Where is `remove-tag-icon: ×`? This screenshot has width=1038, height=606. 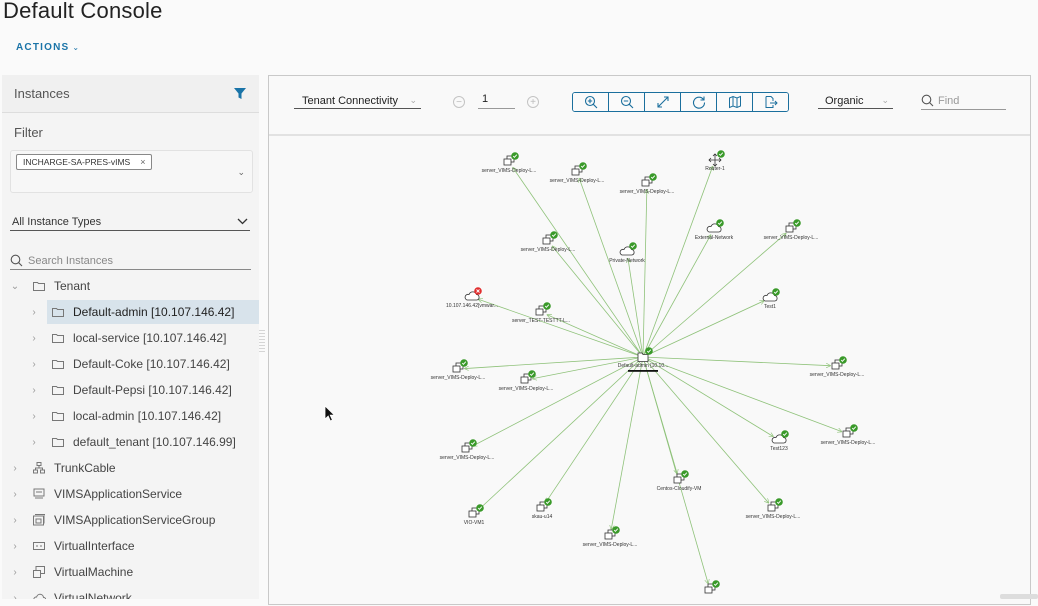 remove-tag-icon: × is located at coordinates (142, 162).